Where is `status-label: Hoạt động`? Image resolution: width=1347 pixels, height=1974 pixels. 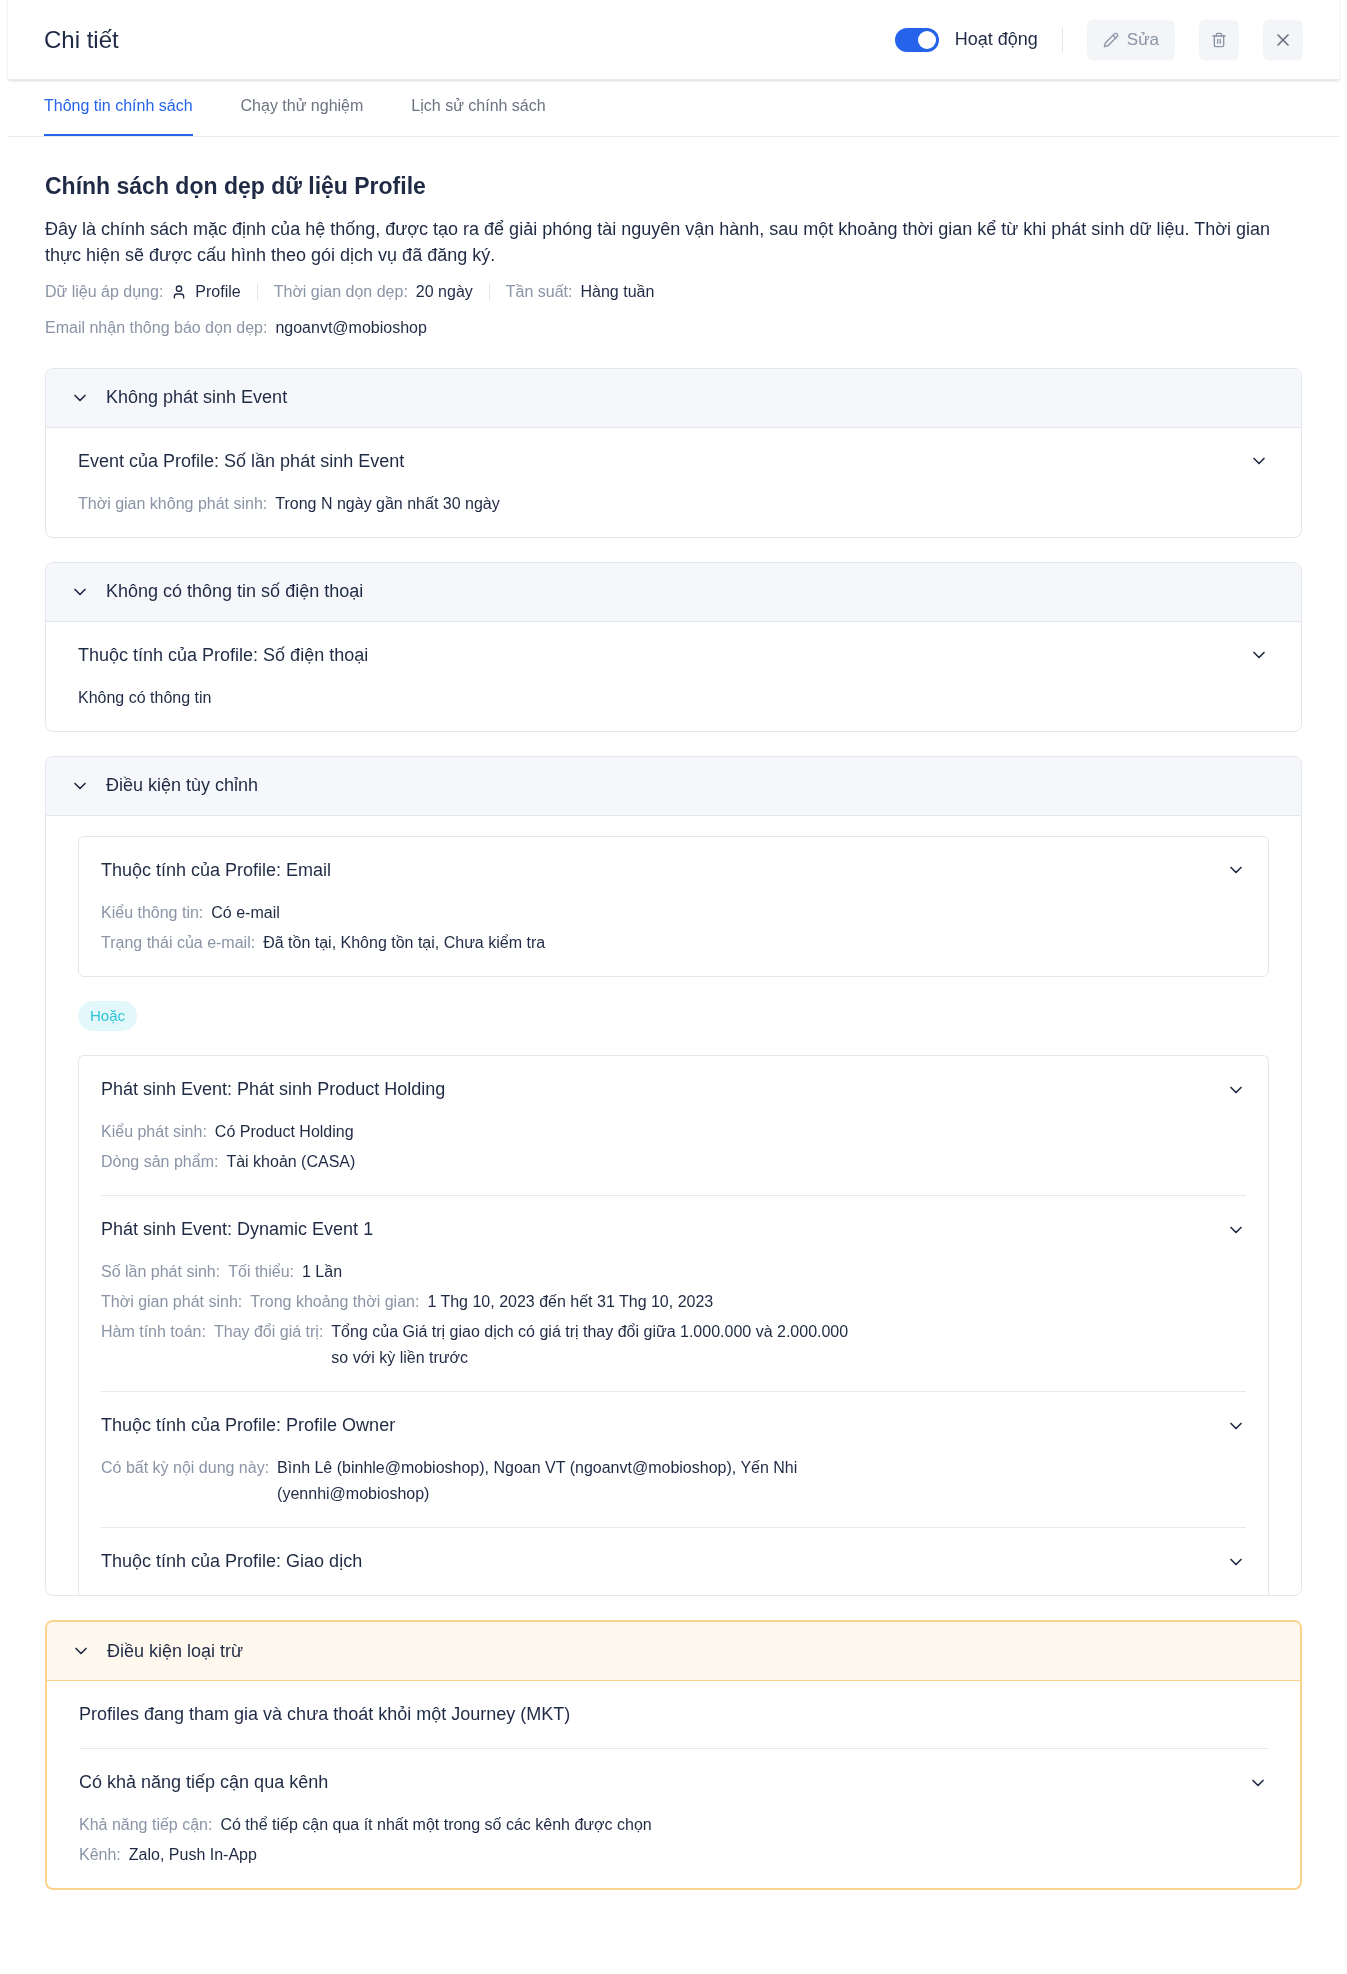 status-label: Hoạt động is located at coordinates (996, 39).